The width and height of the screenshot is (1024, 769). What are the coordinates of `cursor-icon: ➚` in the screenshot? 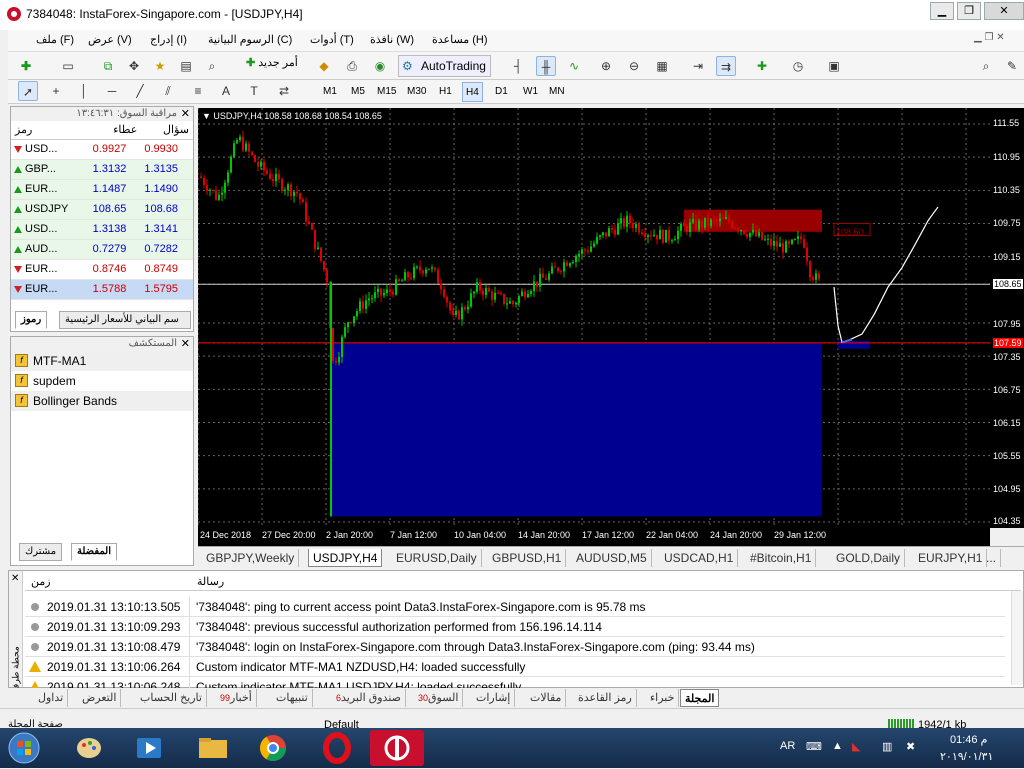 It's located at (28, 91).